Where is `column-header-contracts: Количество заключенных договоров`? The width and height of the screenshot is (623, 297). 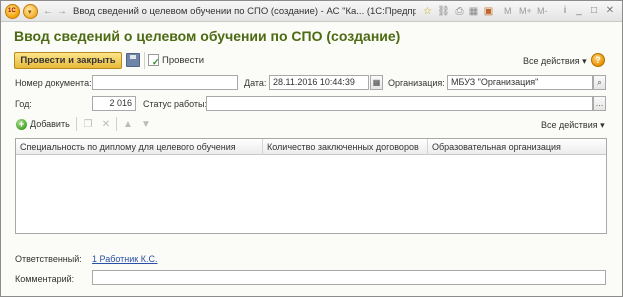
column-header-contracts: Количество заключенных договоров is located at coordinates (345, 147).